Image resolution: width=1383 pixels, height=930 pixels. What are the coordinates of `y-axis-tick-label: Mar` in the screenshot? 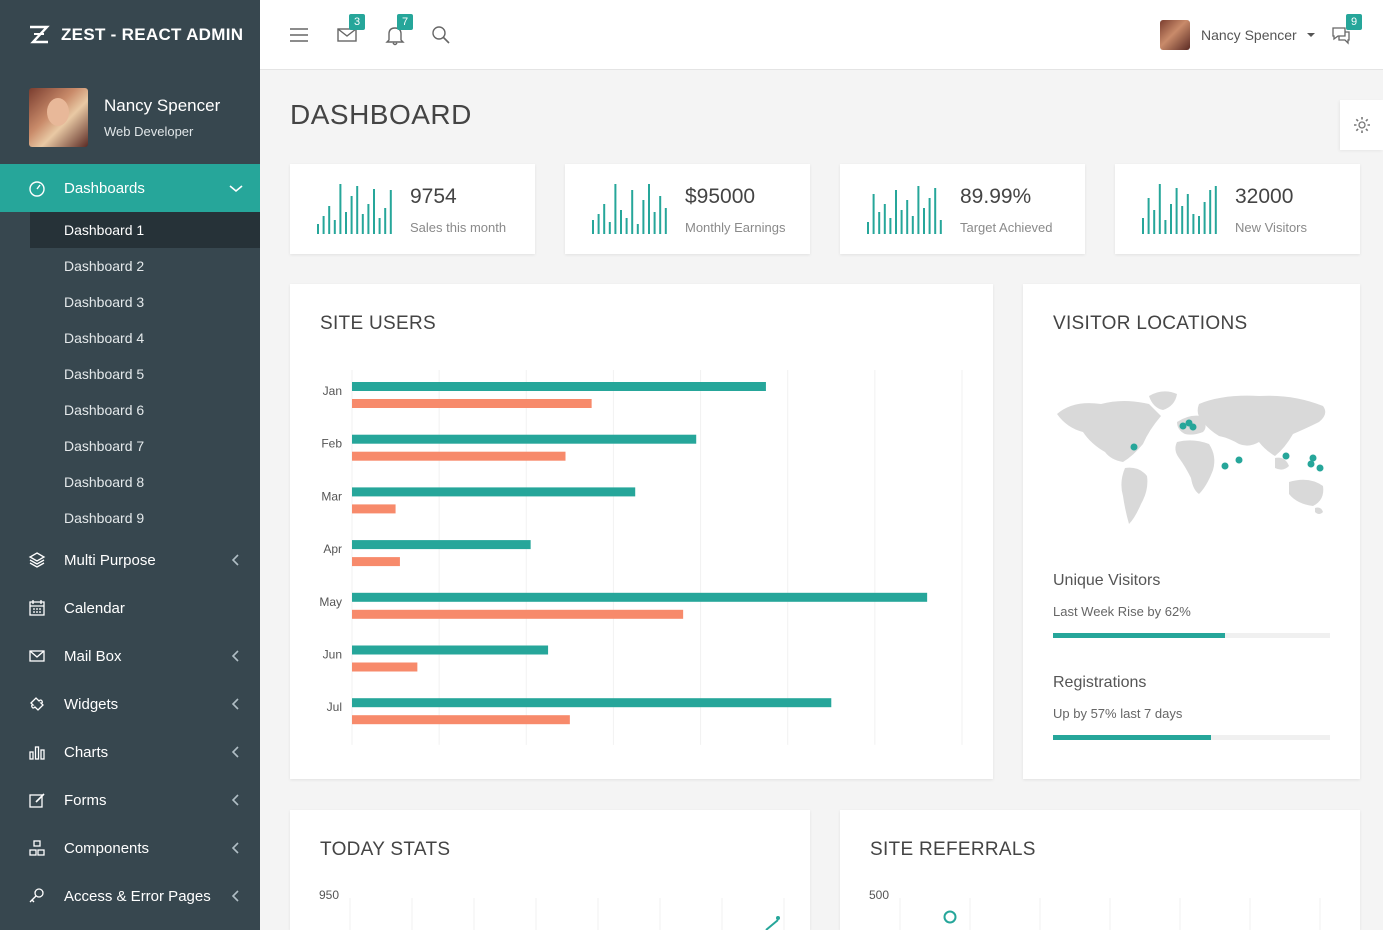 It's located at (331, 496).